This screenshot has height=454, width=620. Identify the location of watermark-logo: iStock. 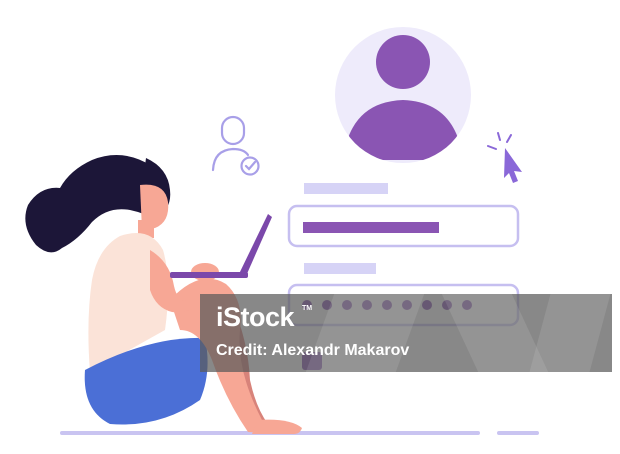
(255, 317).